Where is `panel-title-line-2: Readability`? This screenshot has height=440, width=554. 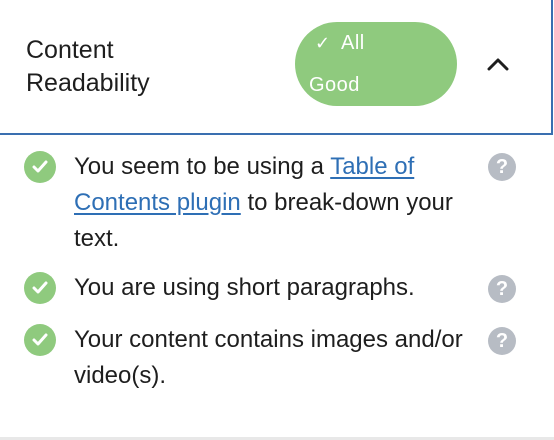 panel-title-line-2: Readability is located at coordinates (88, 83).